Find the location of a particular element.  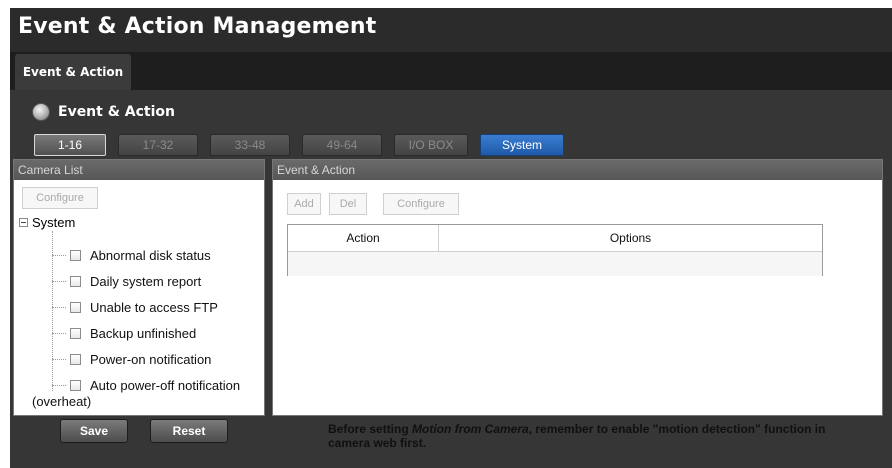

table-empty-row is located at coordinates (555, 264).